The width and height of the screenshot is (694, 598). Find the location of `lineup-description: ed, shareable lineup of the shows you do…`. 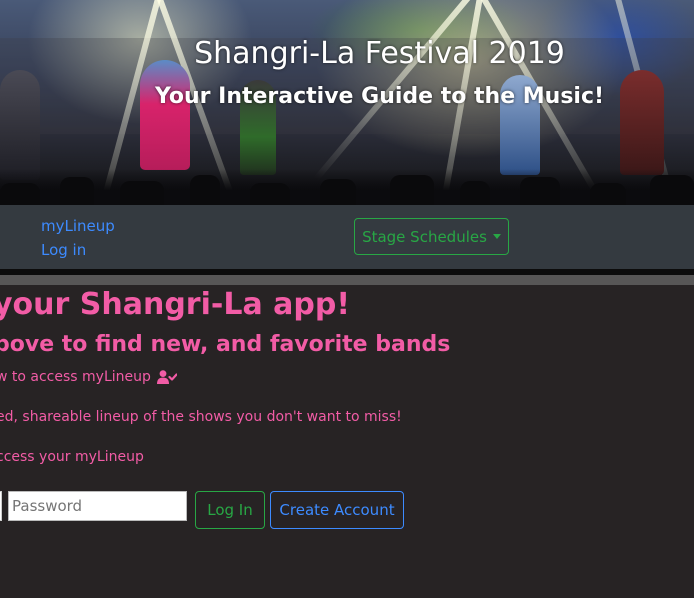

lineup-description: ed, shareable lineup of the shows you do… is located at coordinates (201, 417).